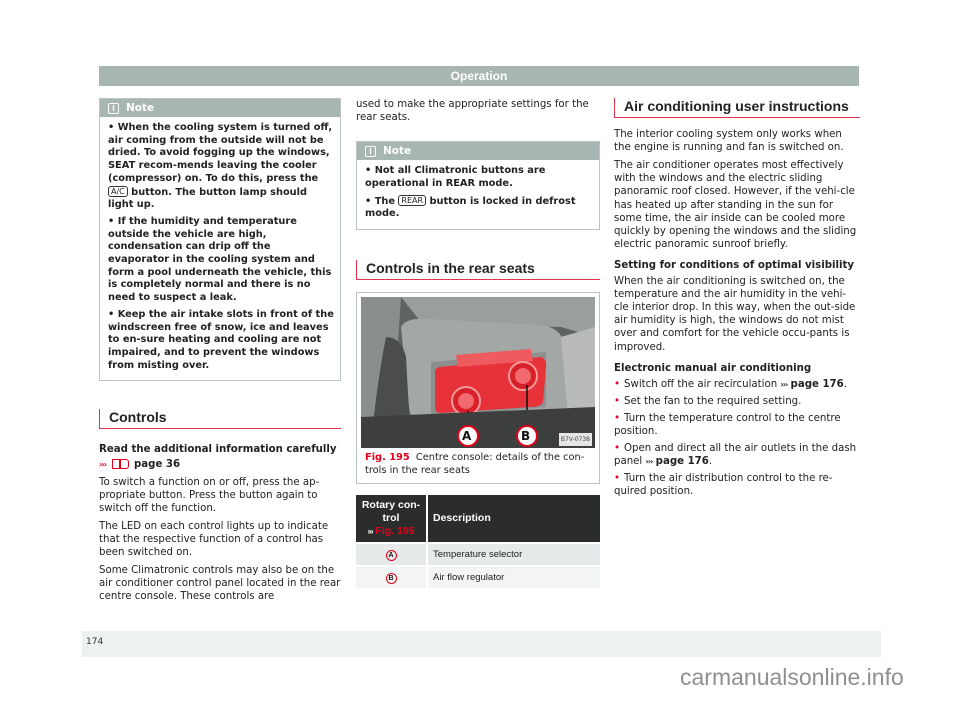 The height and width of the screenshot is (708, 960). What do you see at coordinates (514, 519) in the screenshot?
I see `table-header-description: Description` at bounding box center [514, 519].